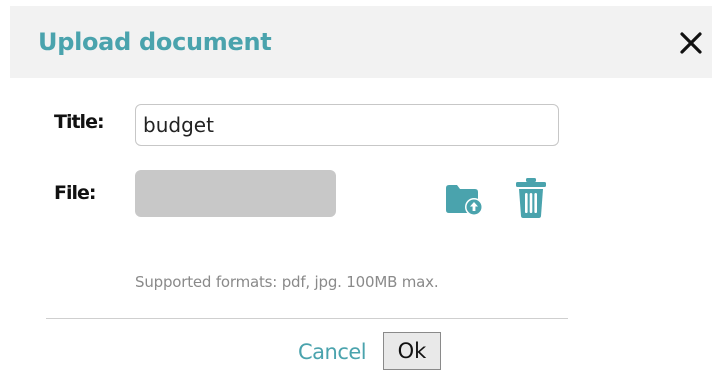 The image size is (722, 372). I want to click on delete-file-button, so click(531, 198).